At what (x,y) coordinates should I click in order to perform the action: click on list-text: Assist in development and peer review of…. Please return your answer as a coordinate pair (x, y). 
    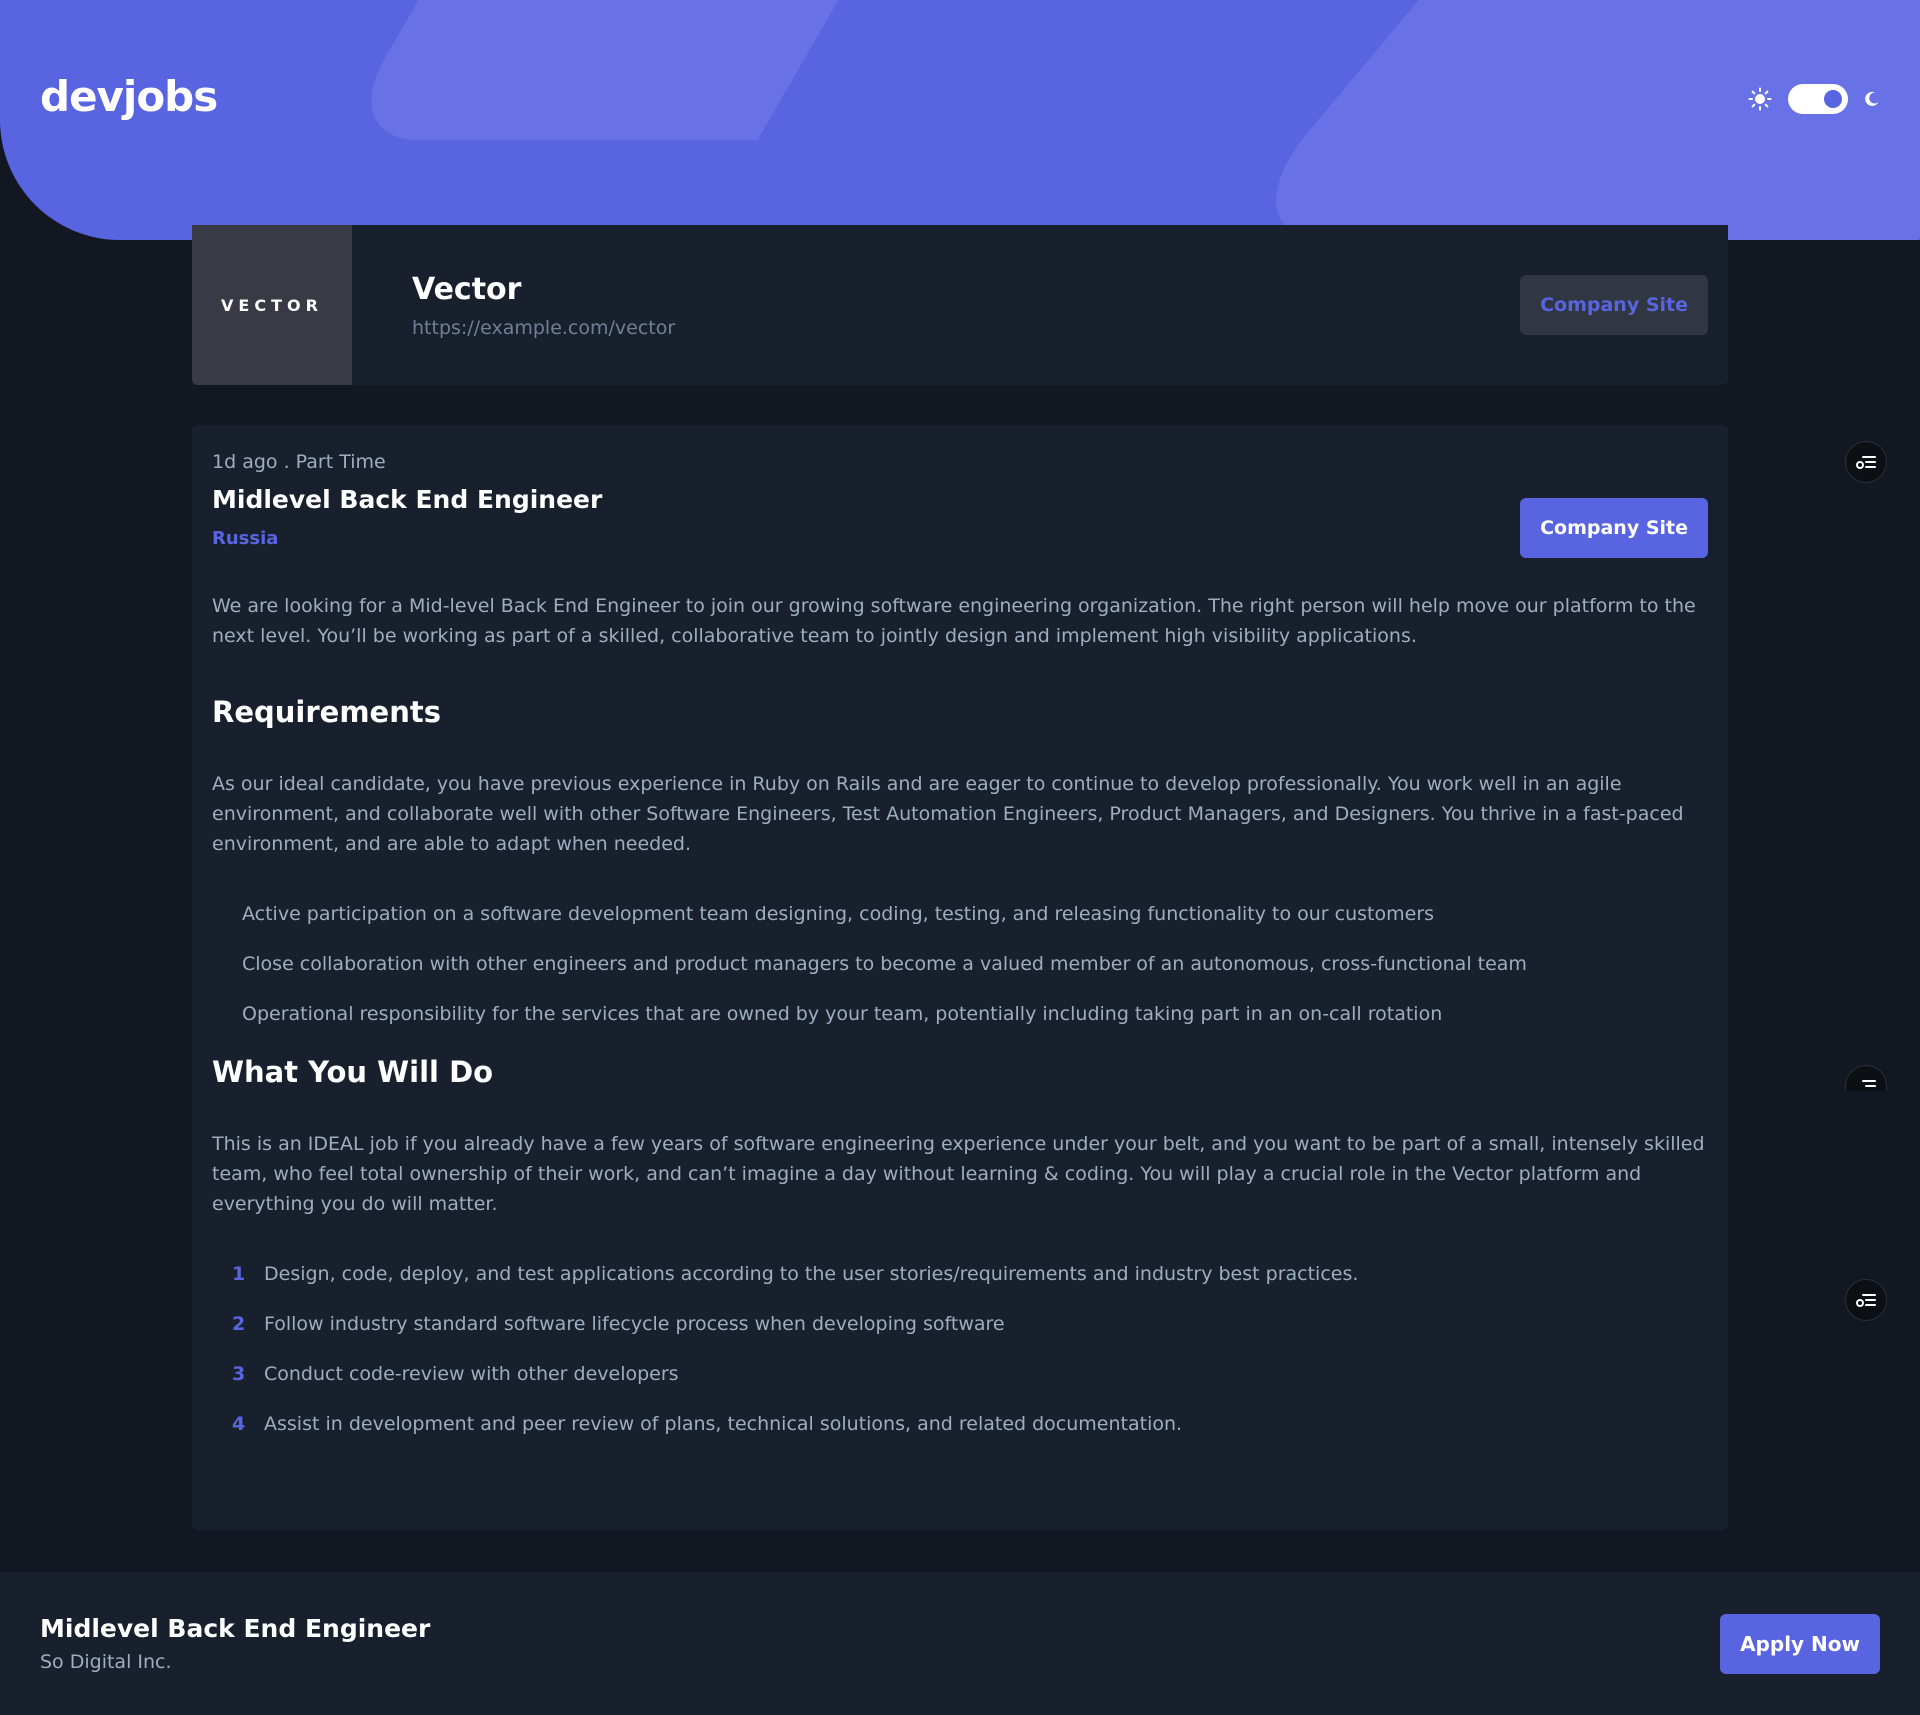
    Looking at the image, I should click on (723, 1424).